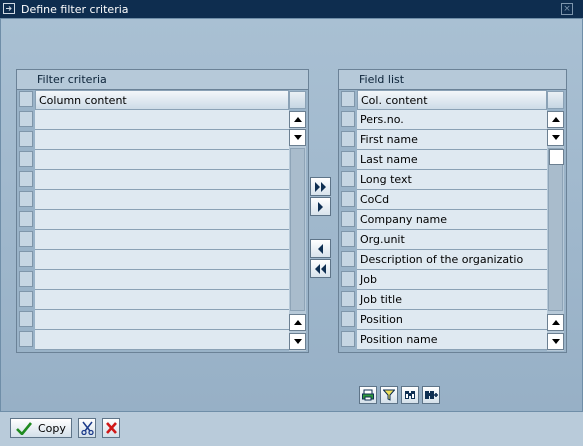 This screenshot has height=446, width=583. I want to click on cancel-icon, so click(111, 428).